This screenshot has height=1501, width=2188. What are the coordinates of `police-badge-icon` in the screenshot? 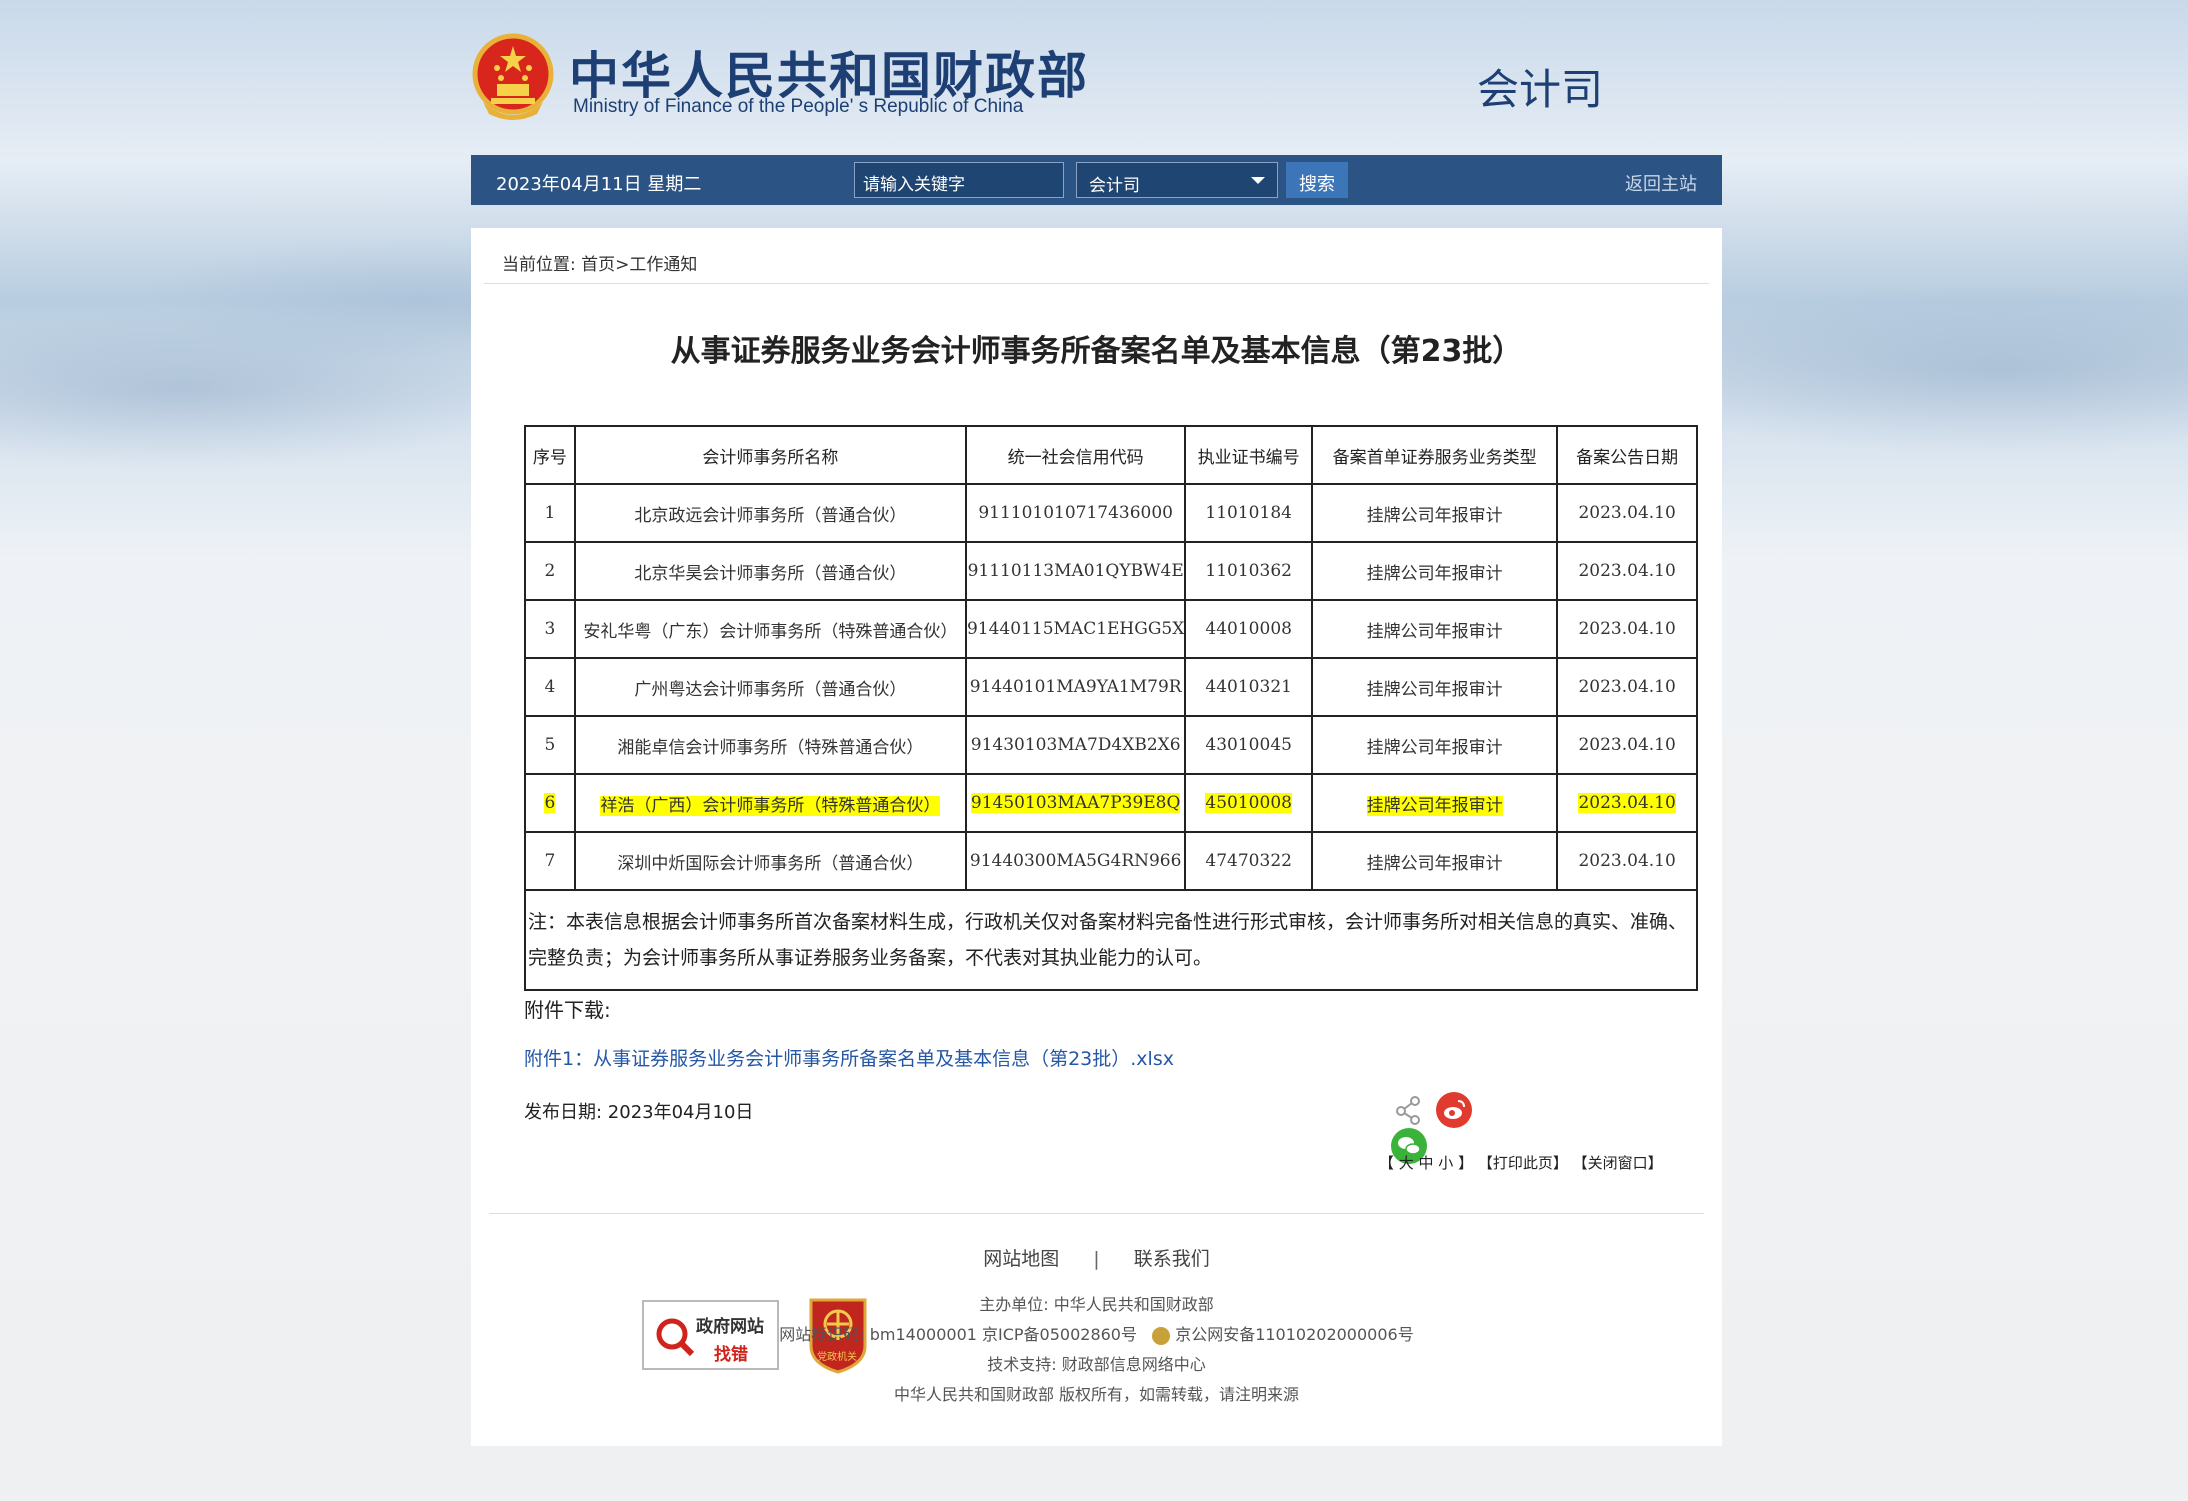 It's located at (1161, 1335).